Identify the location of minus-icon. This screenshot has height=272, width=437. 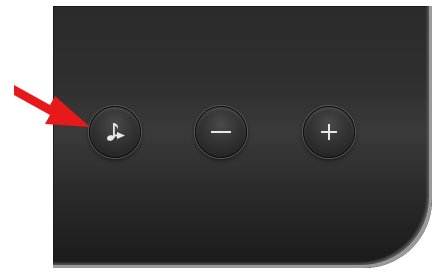
(221, 132).